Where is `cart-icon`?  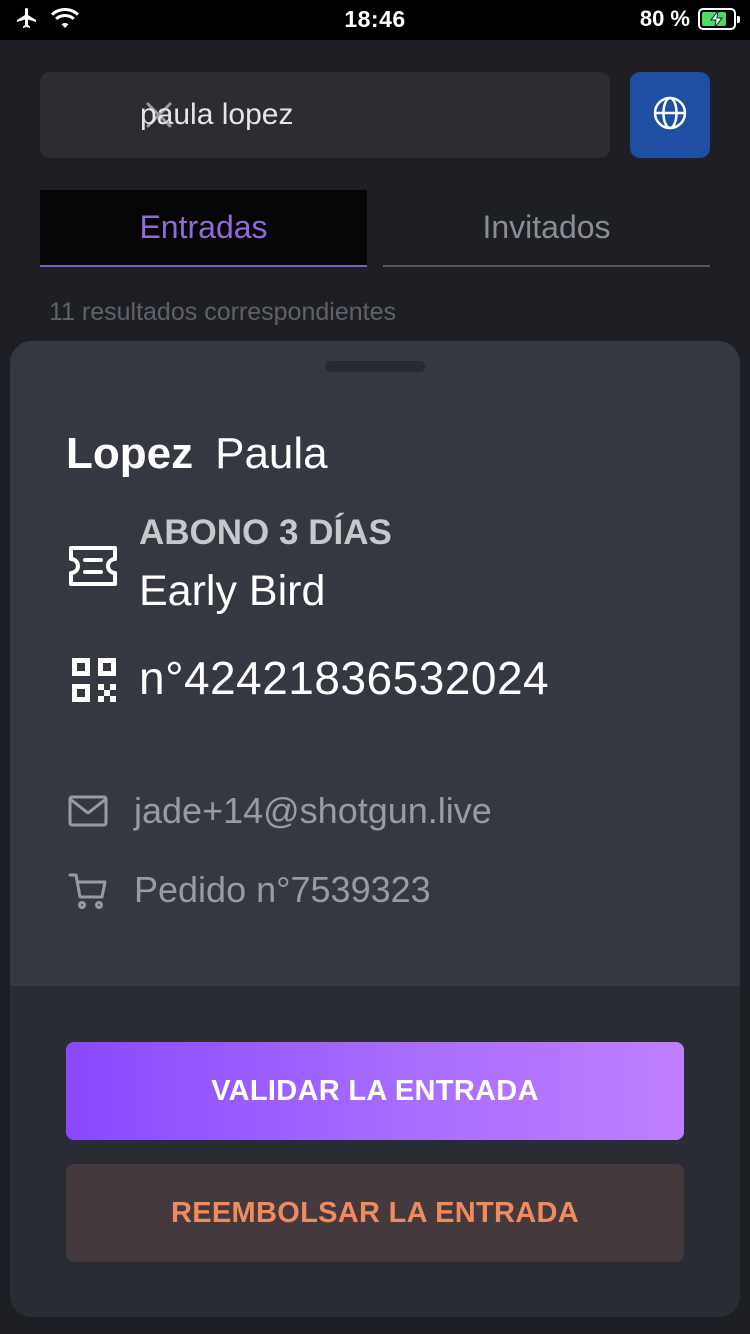
cart-icon is located at coordinates (88, 893).